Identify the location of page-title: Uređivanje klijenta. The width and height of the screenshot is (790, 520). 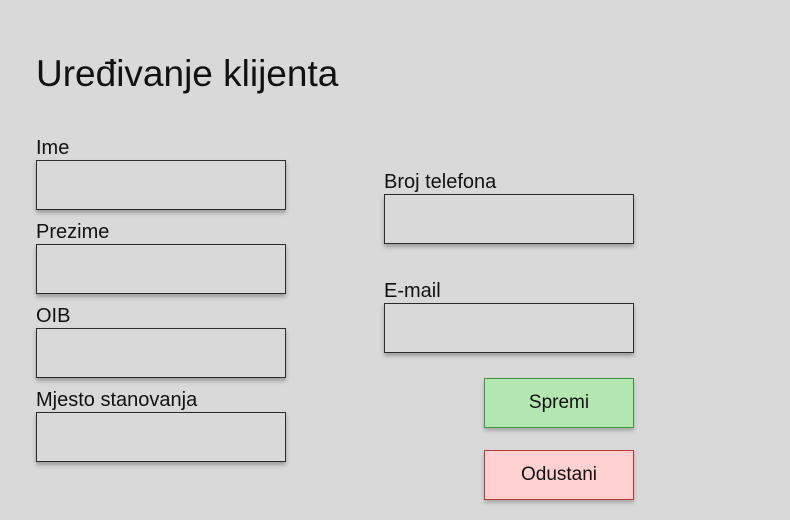
(187, 73).